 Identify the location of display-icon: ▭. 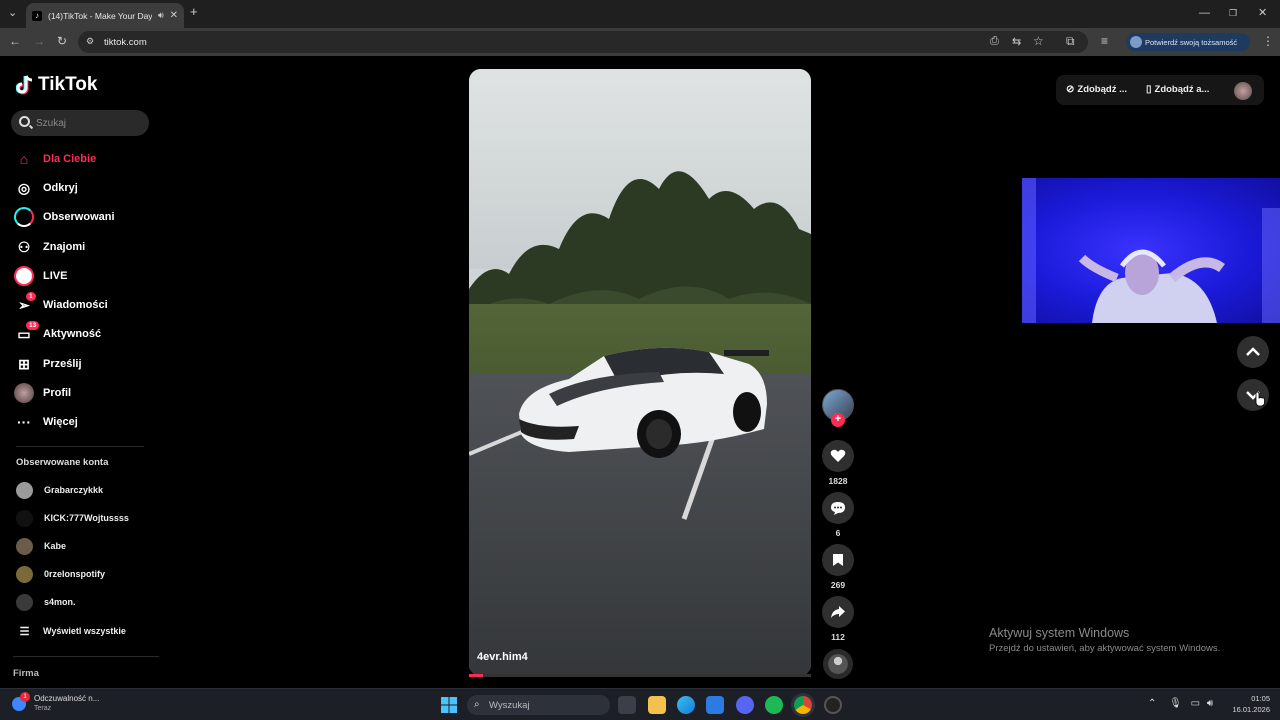
(1195, 703).